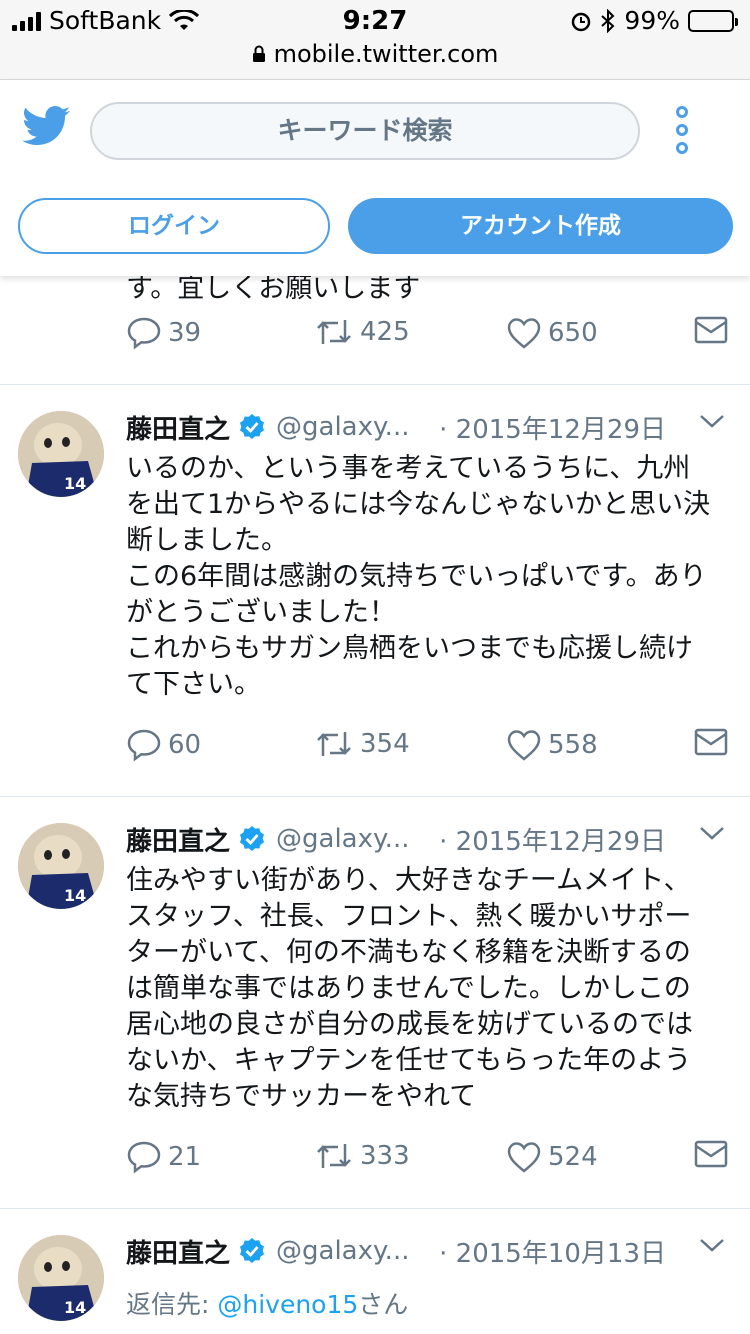 Image resolution: width=750 pixels, height=1334 pixels. What do you see at coordinates (573, 1157) in the screenshot?
I see `like-count: 524` at bounding box center [573, 1157].